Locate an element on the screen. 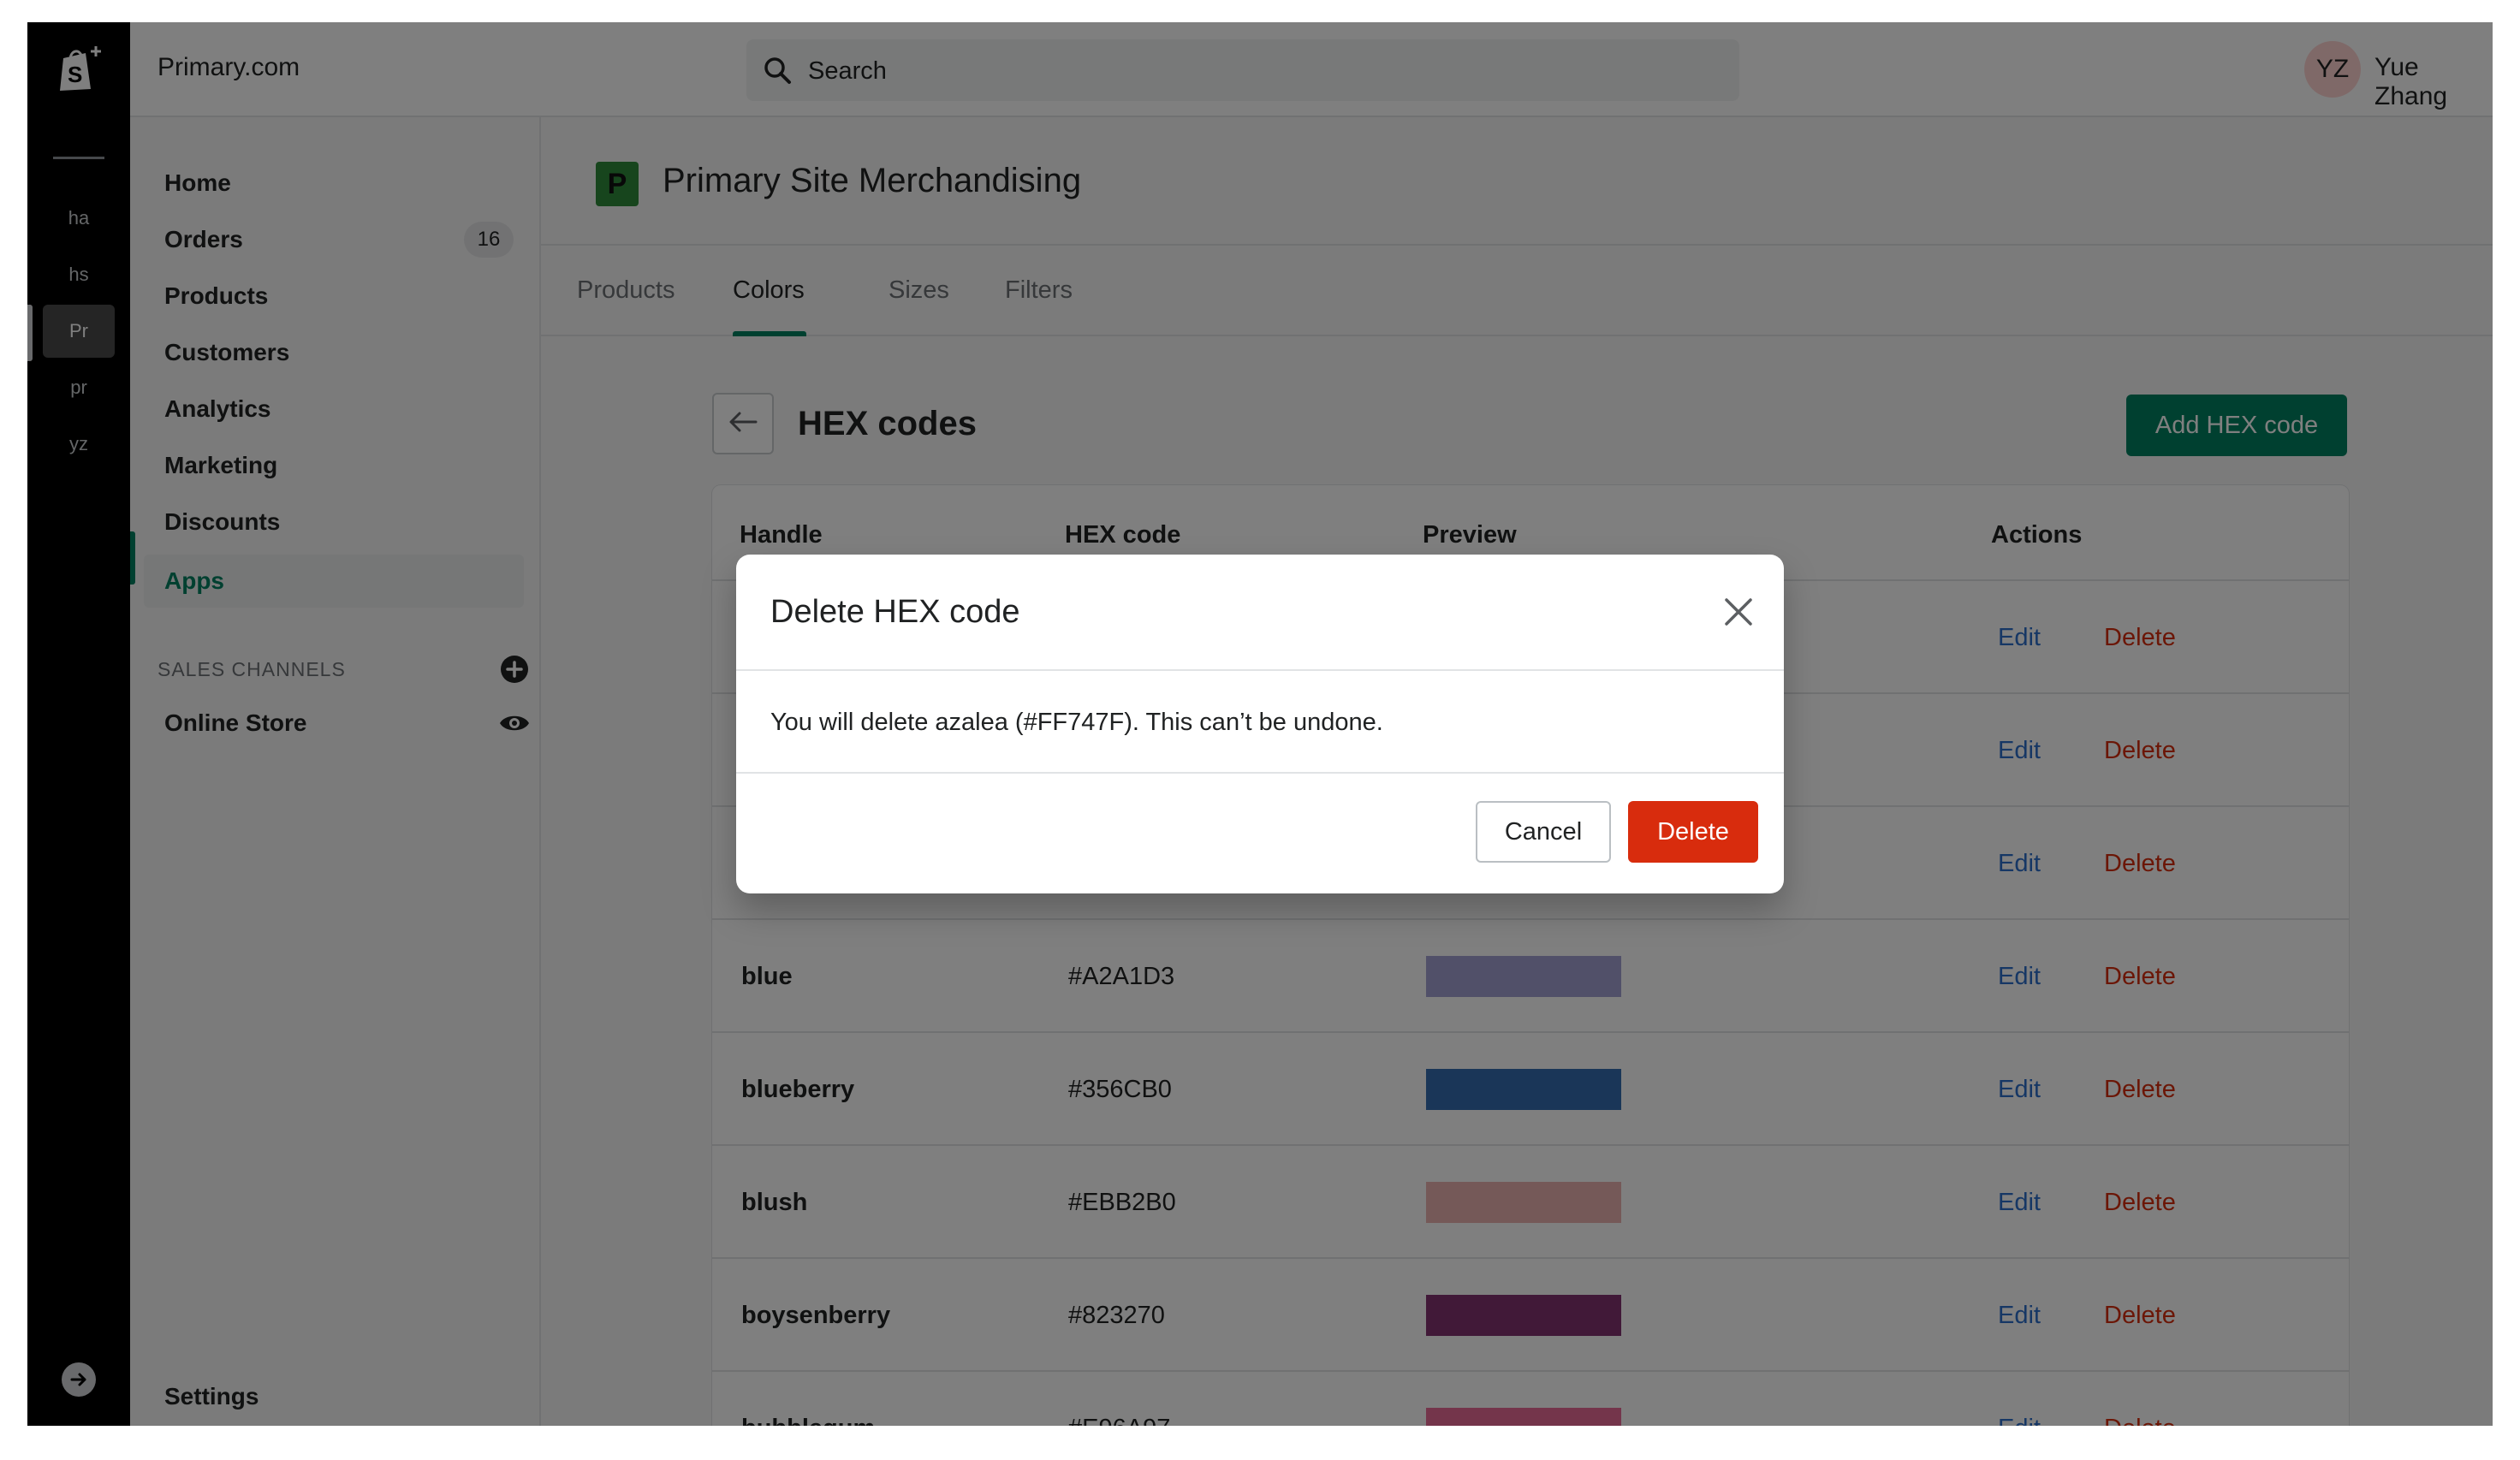  modal-header-divider is located at coordinates (1260, 670).